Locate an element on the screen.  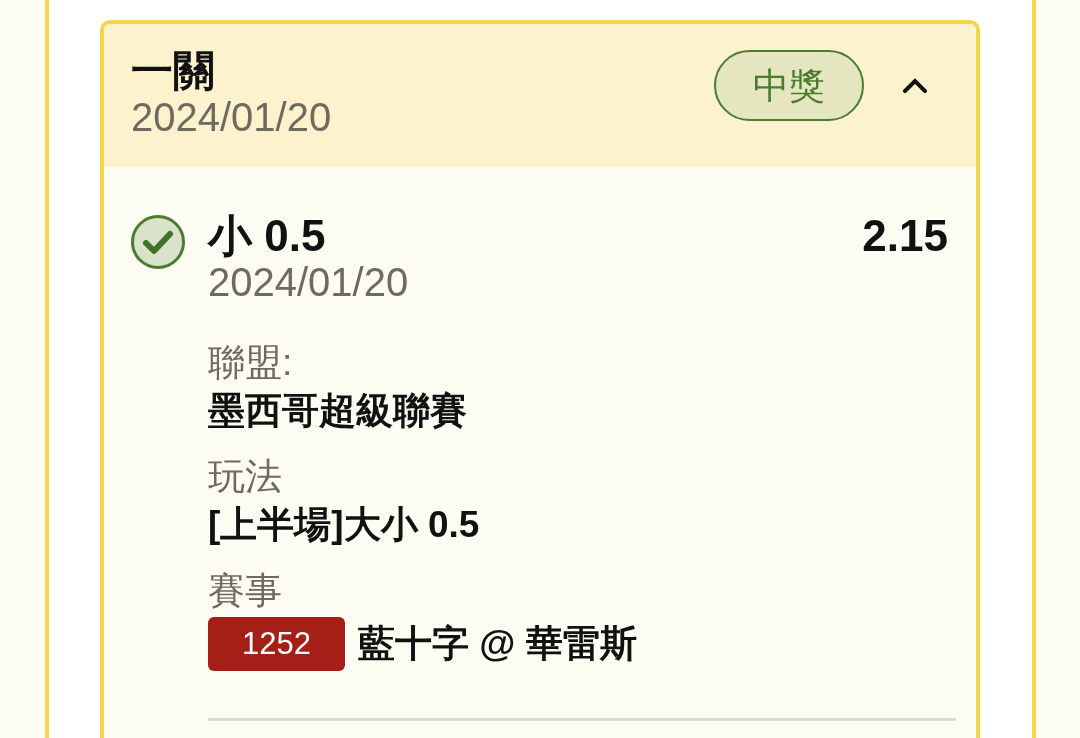
ticket-title: 一關 is located at coordinates (173, 71).